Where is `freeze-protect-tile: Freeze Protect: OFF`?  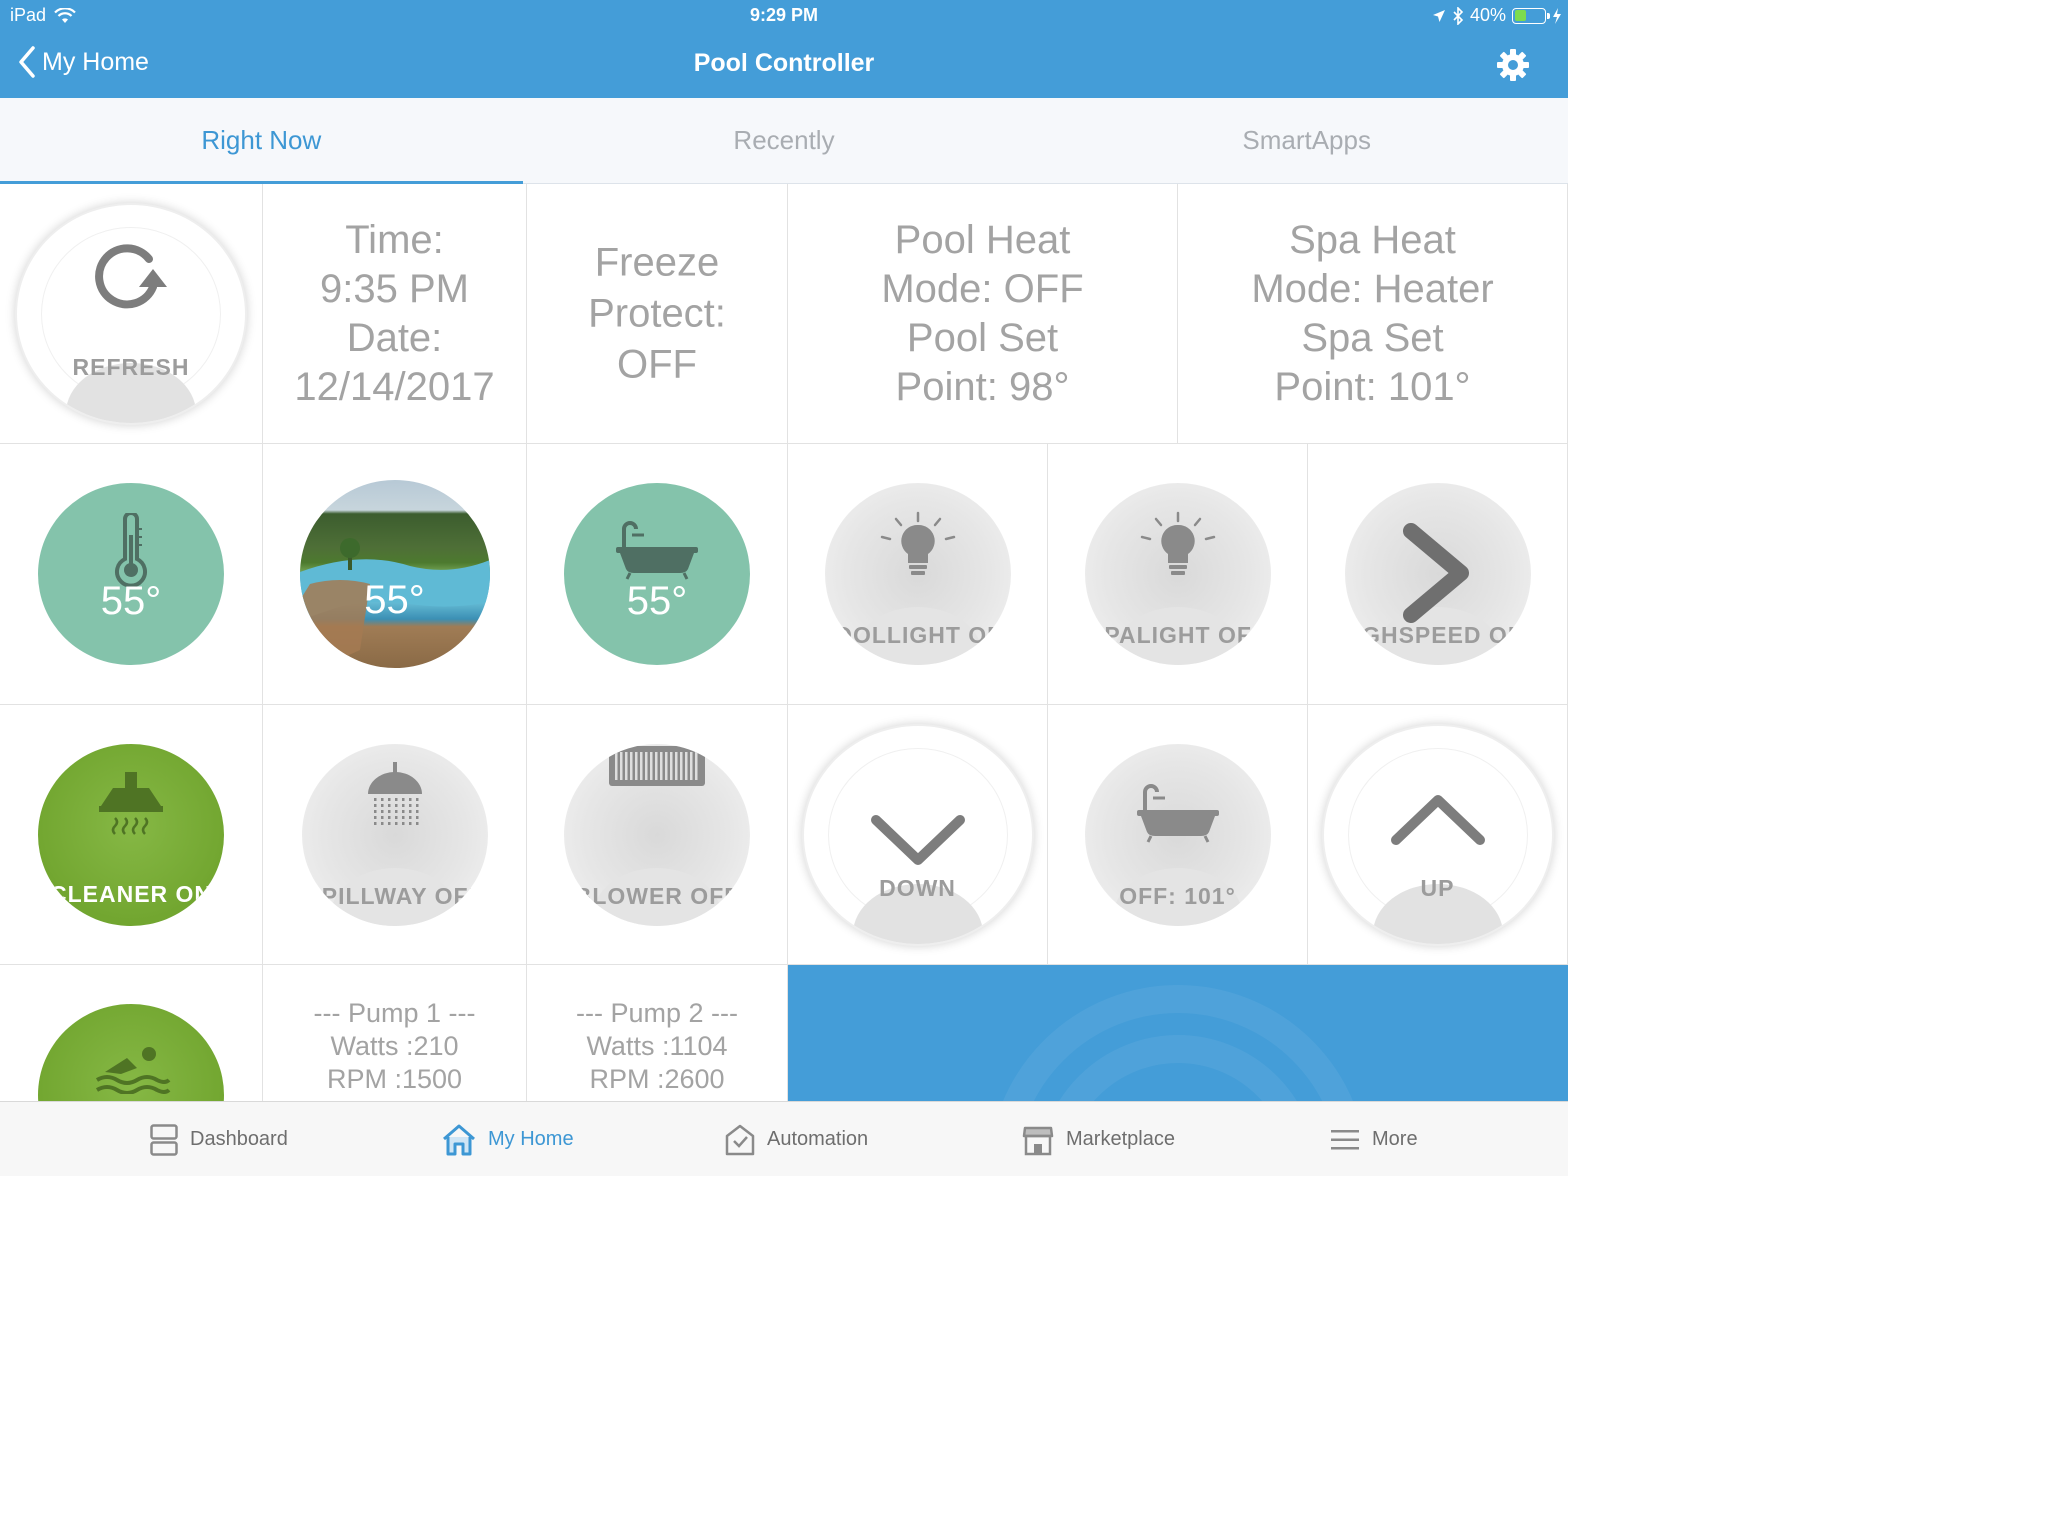
freeze-protect-tile: Freeze Protect: OFF is located at coordinates (657, 314).